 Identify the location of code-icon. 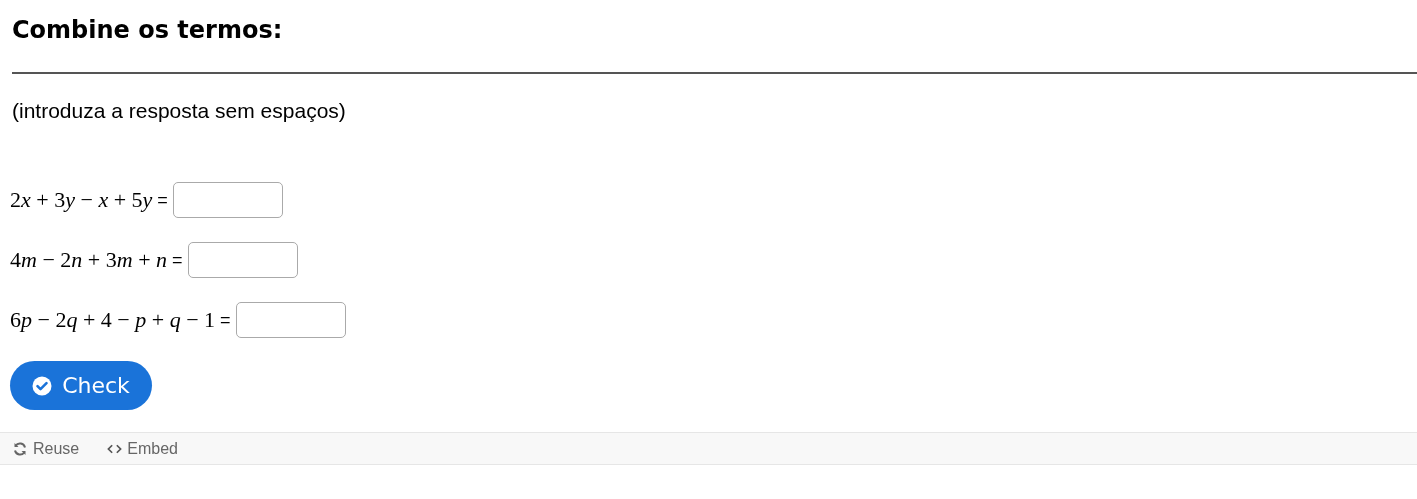
(115, 448).